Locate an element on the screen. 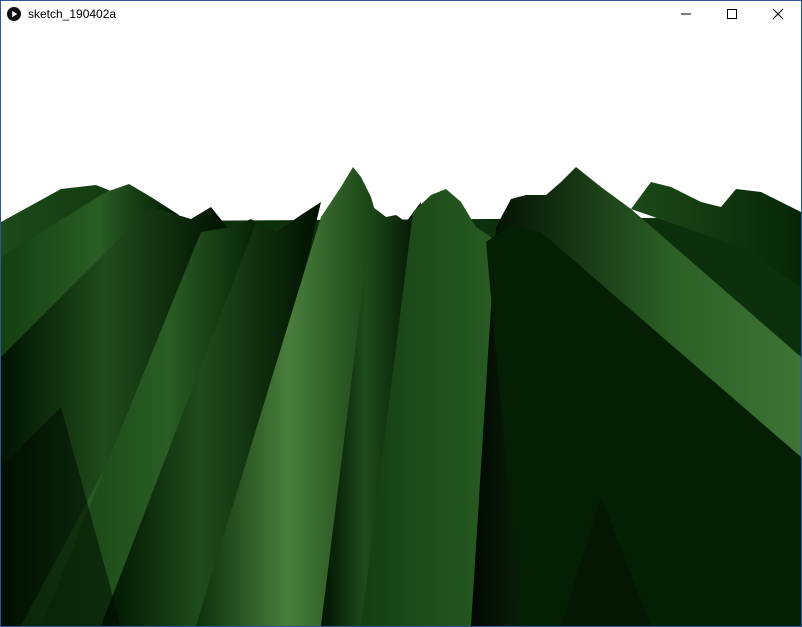 This screenshot has width=802, height=627. window-controls is located at coordinates (732, 14).